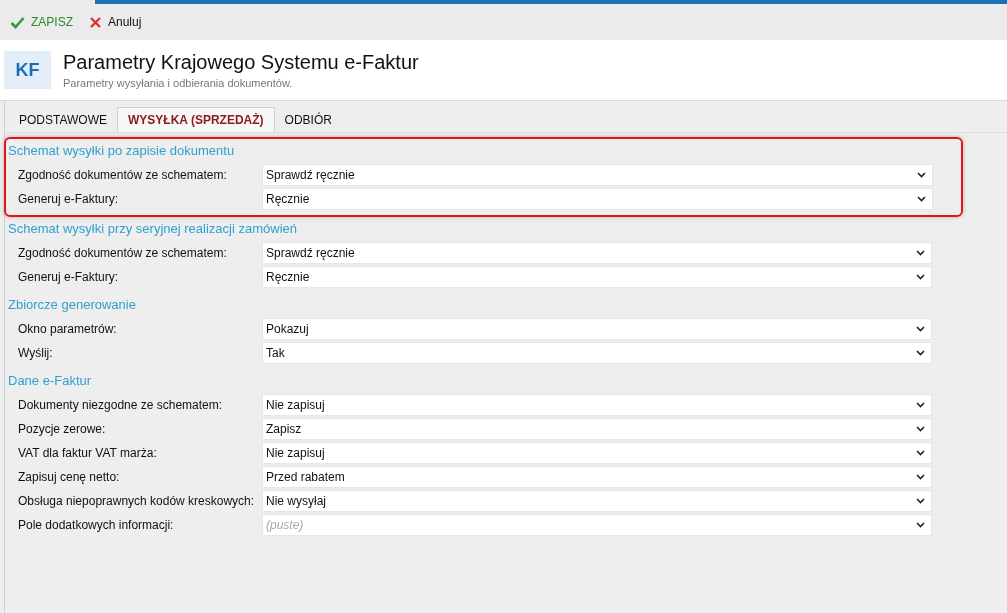 This screenshot has height=613, width=1007. I want to click on dropdown-field: Przed rabatem, so click(597, 477).